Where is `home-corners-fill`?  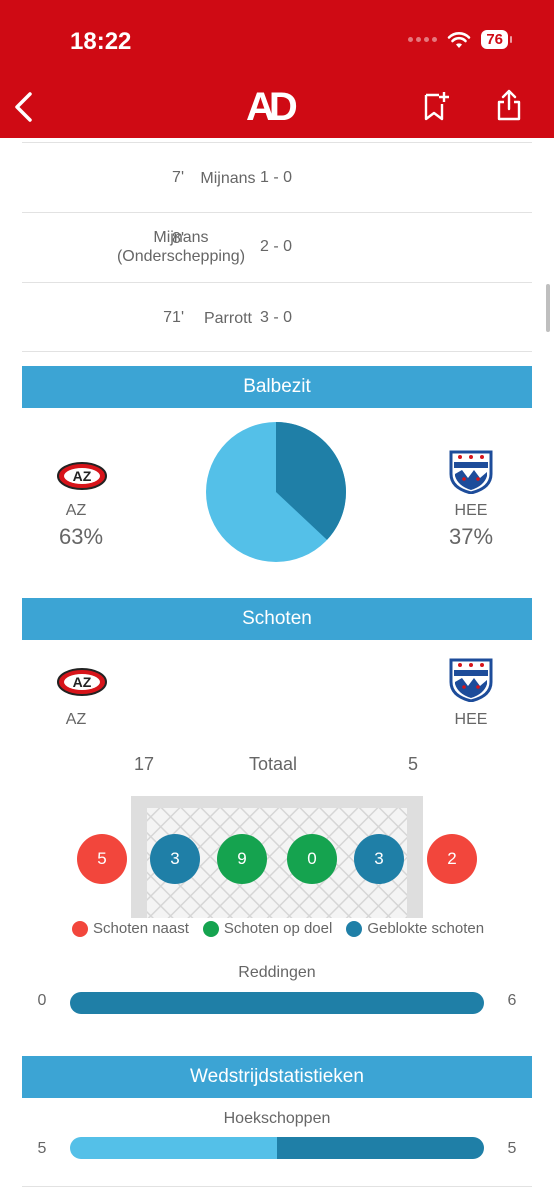
home-corners-fill is located at coordinates (173, 1148).